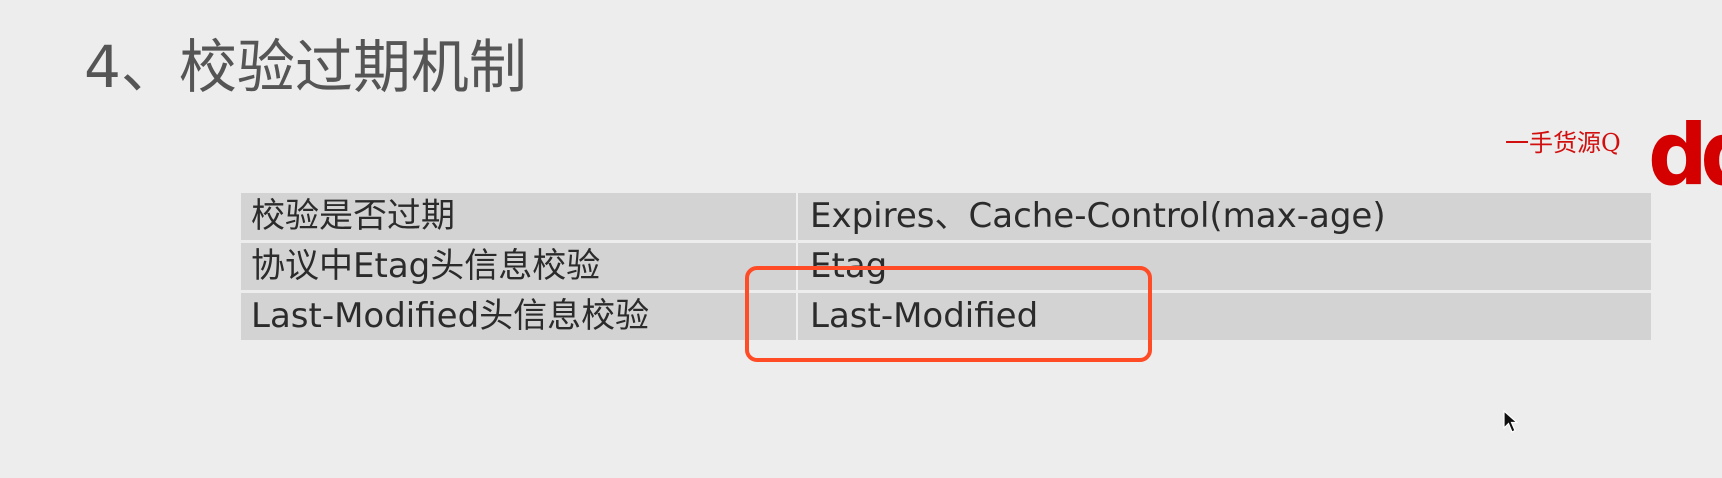  Describe the element at coordinates (519, 316) in the screenshot. I see `table-cell-mechanism: Last-Modified头信息校验` at that location.